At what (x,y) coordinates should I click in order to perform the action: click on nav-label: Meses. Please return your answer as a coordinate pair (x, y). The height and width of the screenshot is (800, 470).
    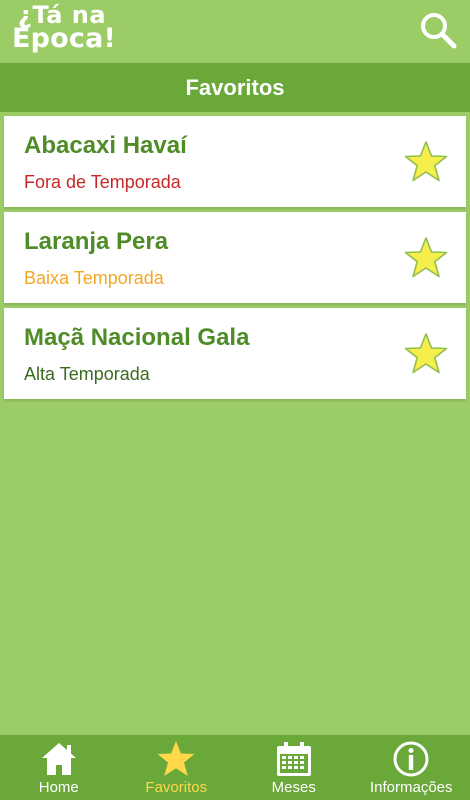
    Looking at the image, I should click on (293, 787).